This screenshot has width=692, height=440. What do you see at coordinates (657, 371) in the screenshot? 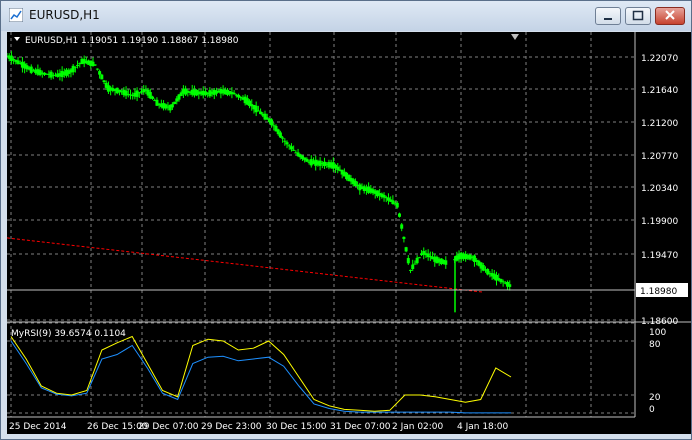
I see `indicator-axis: 100 80 20 0` at bounding box center [657, 371].